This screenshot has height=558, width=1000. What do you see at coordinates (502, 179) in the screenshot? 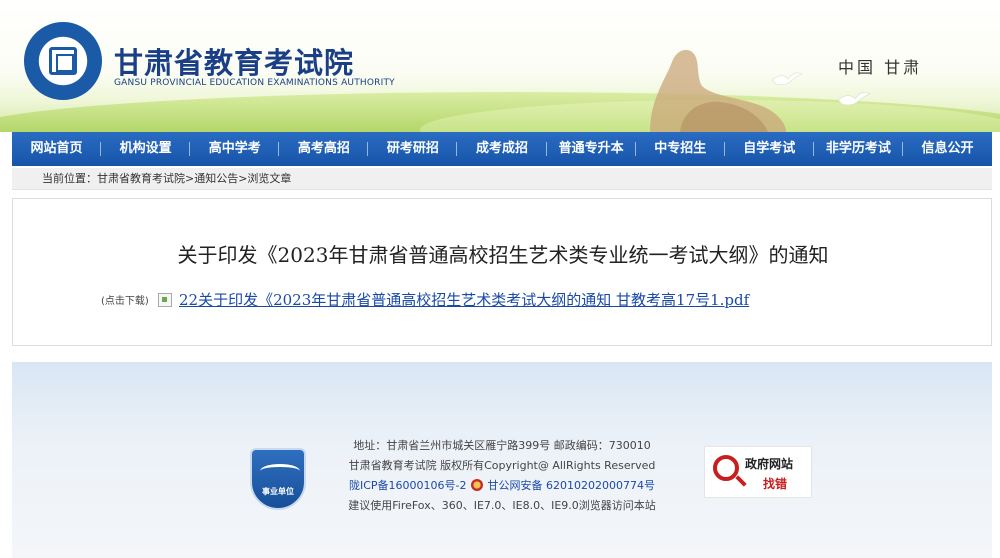
I see `breadcrumb: 当前位置：甘肃省教育考试院>通知公告>浏览文章` at bounding box center [502, 179].